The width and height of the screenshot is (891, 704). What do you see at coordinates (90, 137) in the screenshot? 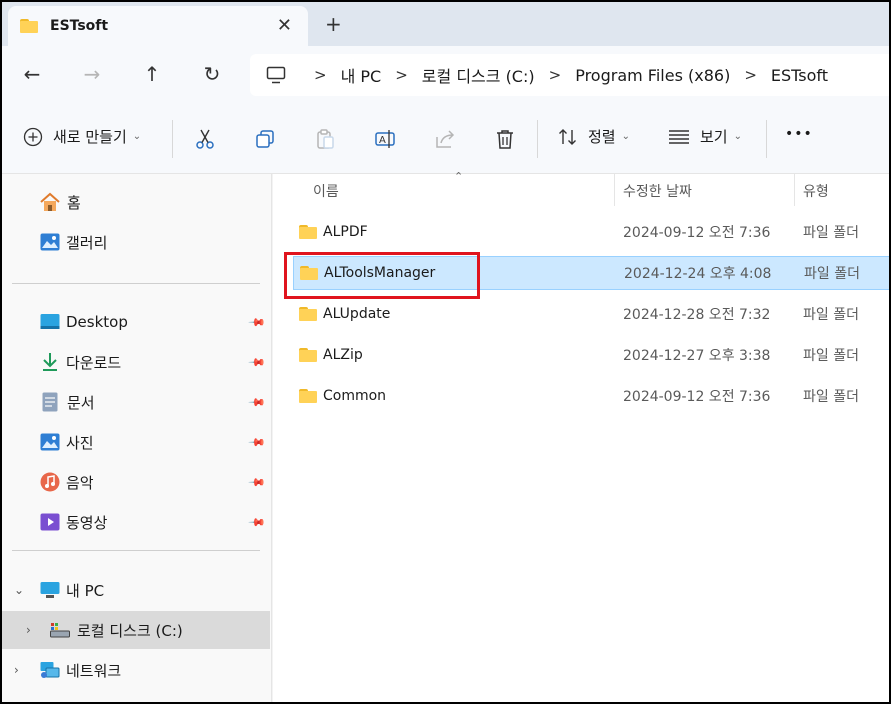
I see `new-label: 새로 만들기` at bounding box center [90, 137].